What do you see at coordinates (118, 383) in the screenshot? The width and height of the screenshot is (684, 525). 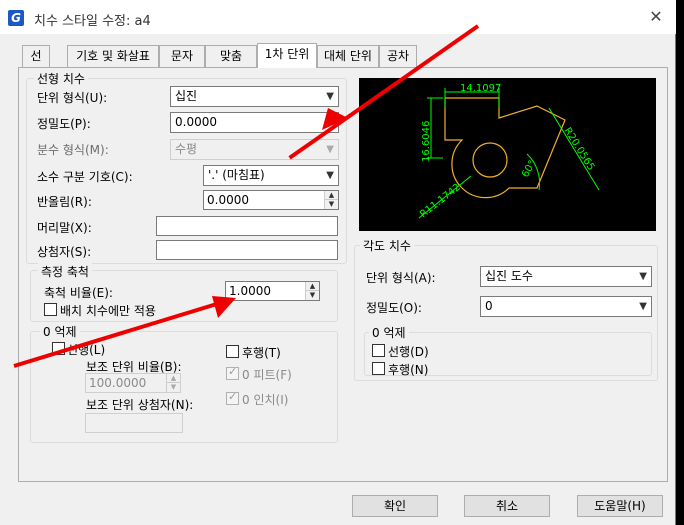 I see `sub-unit-factor-value: 100.0000` at bounding box center [118, 383].